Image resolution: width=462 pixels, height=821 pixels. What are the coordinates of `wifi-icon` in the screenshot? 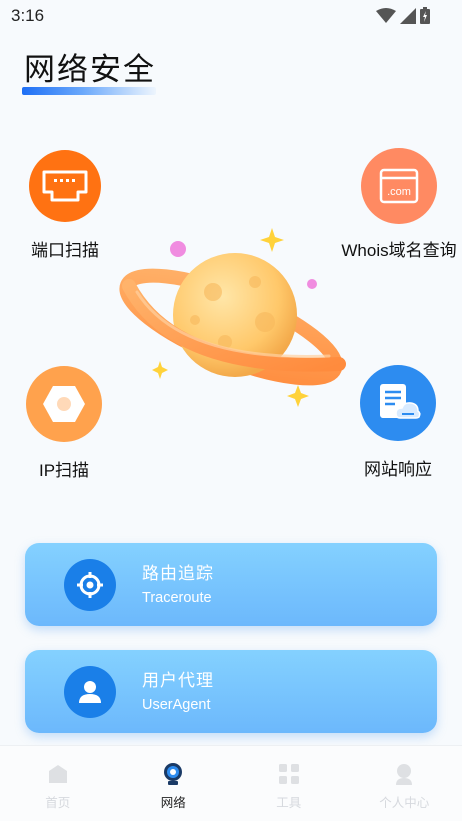 It's located at (386, 15).